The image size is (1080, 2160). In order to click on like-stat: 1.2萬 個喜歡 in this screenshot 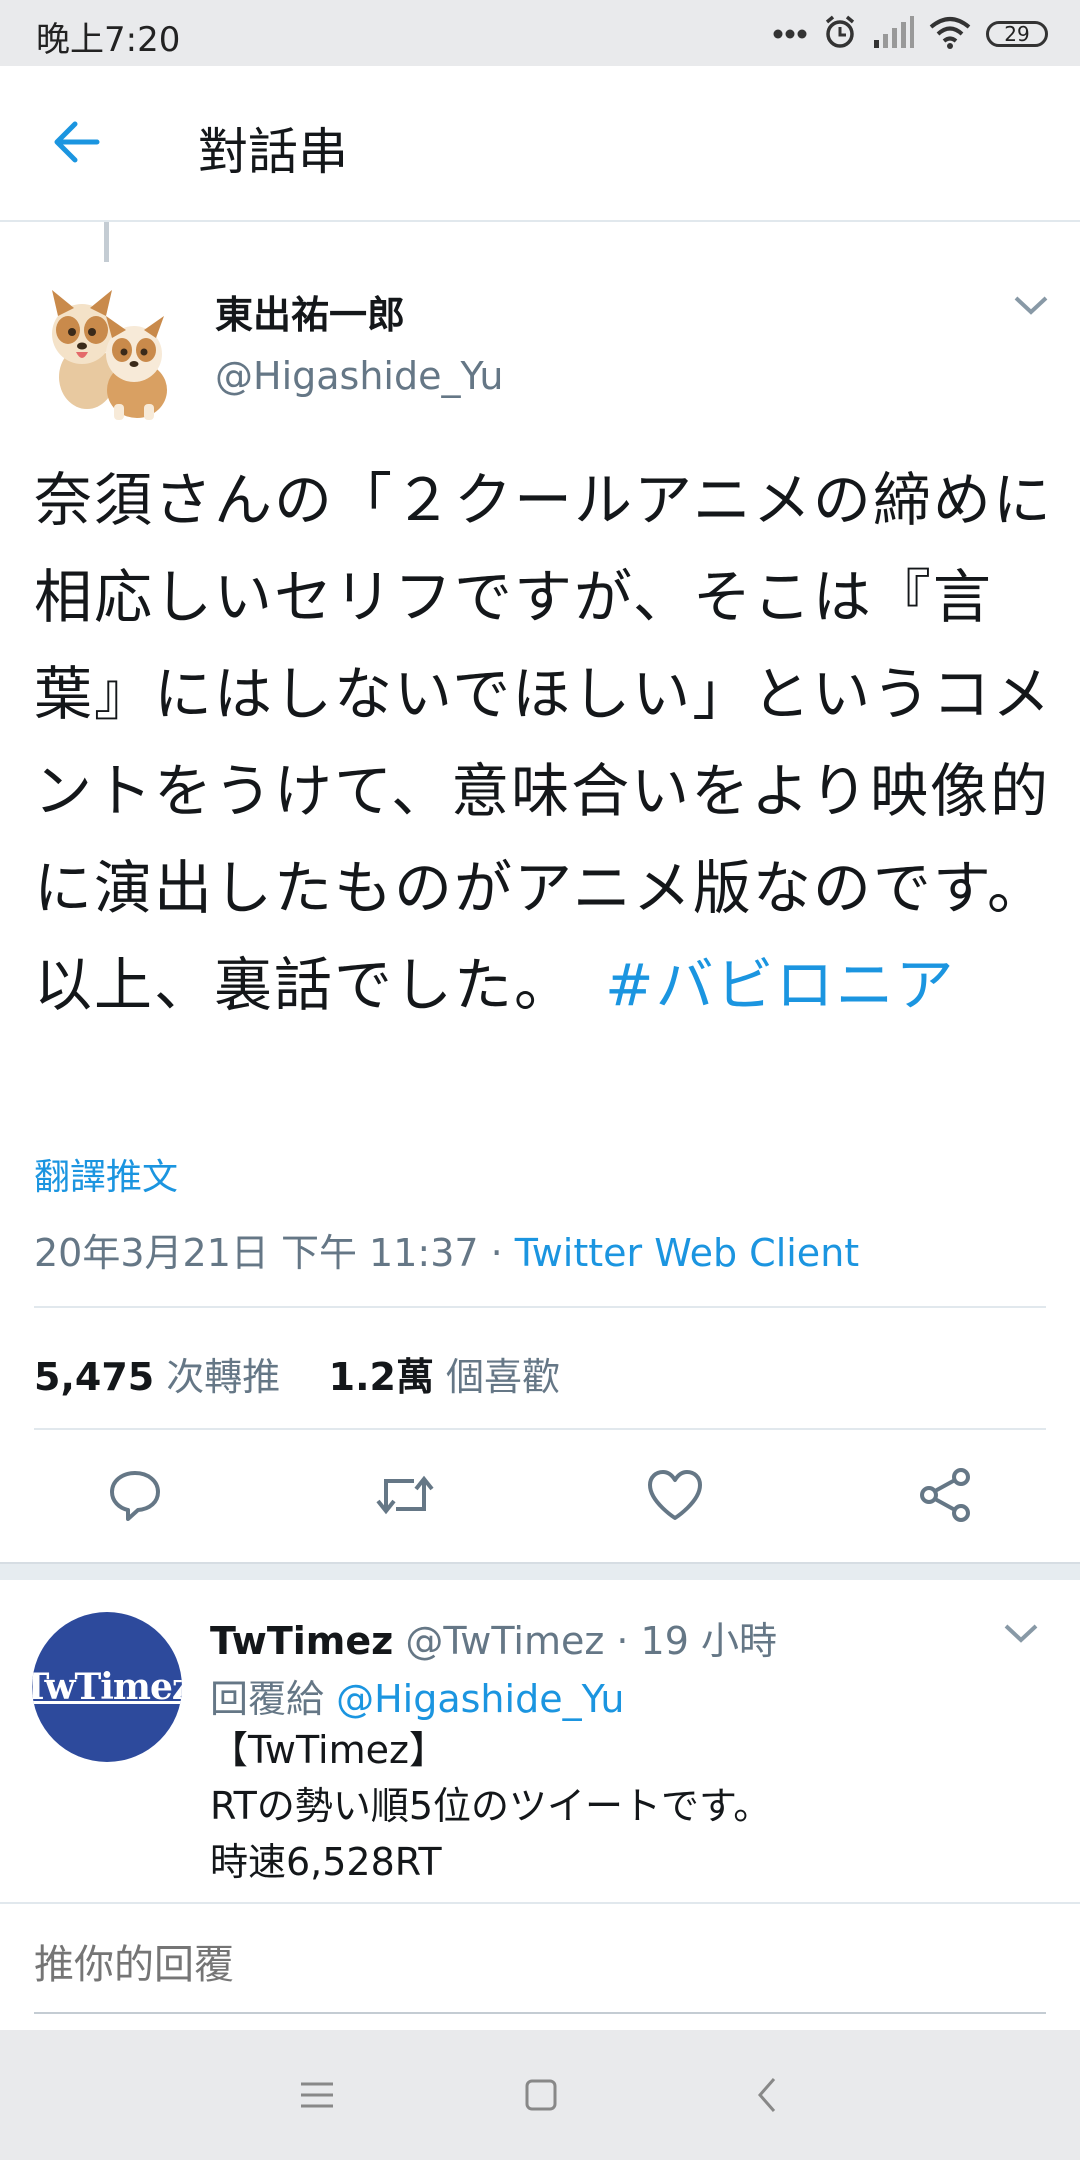, I will do `click(444, 1377)`.